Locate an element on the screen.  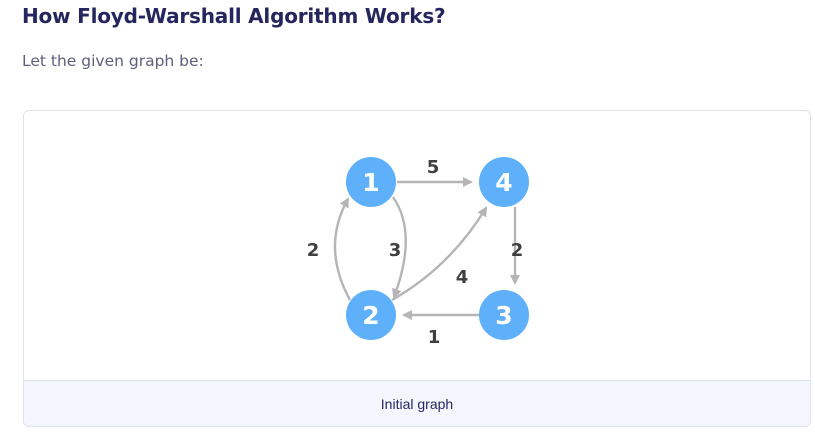
figure-caption: Initial graph is located at coordinates (417, 403).